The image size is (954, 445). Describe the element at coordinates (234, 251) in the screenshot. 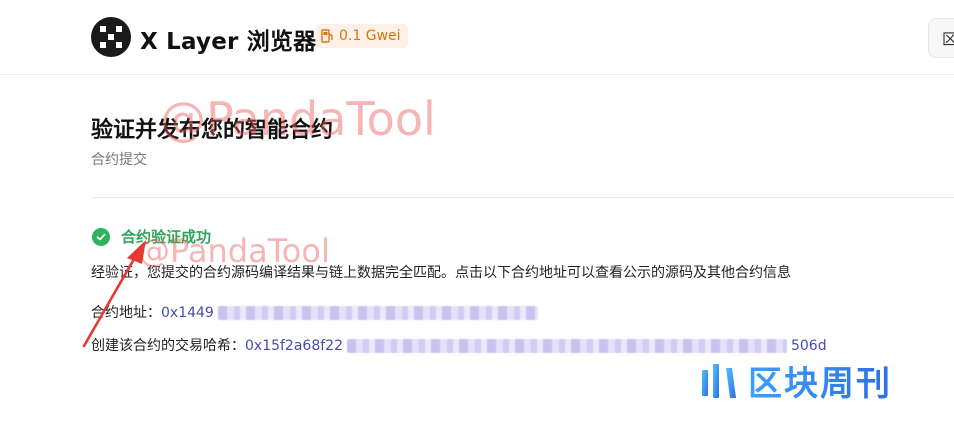

I see `watermark-middle: @PandaTool` at that location.